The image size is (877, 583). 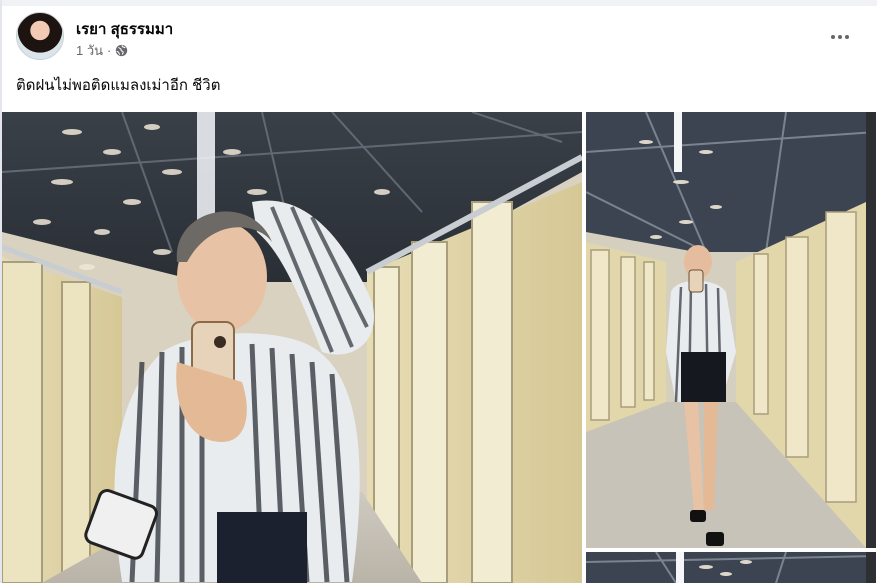 What do you see at coordinates (438, 37) in the screenshot?
I see `post-header: เรยา สุธรรมมา 1 วัน ·` at bounding box center [438, 37].